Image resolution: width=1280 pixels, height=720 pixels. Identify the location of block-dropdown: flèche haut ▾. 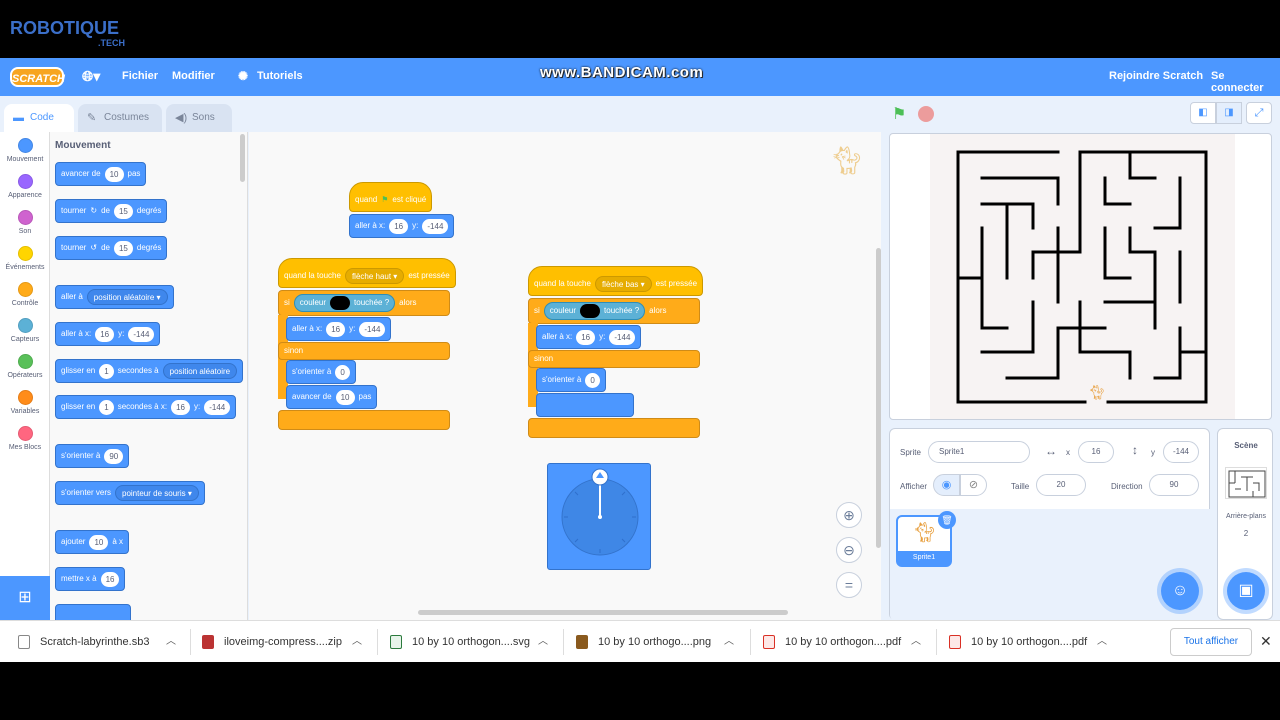
(374, 276).